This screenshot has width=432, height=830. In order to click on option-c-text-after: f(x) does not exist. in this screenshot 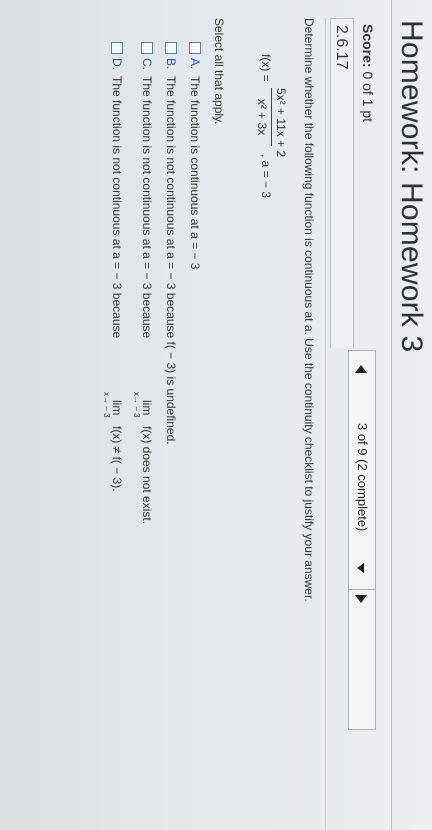, I will do `click(147, 475)`.